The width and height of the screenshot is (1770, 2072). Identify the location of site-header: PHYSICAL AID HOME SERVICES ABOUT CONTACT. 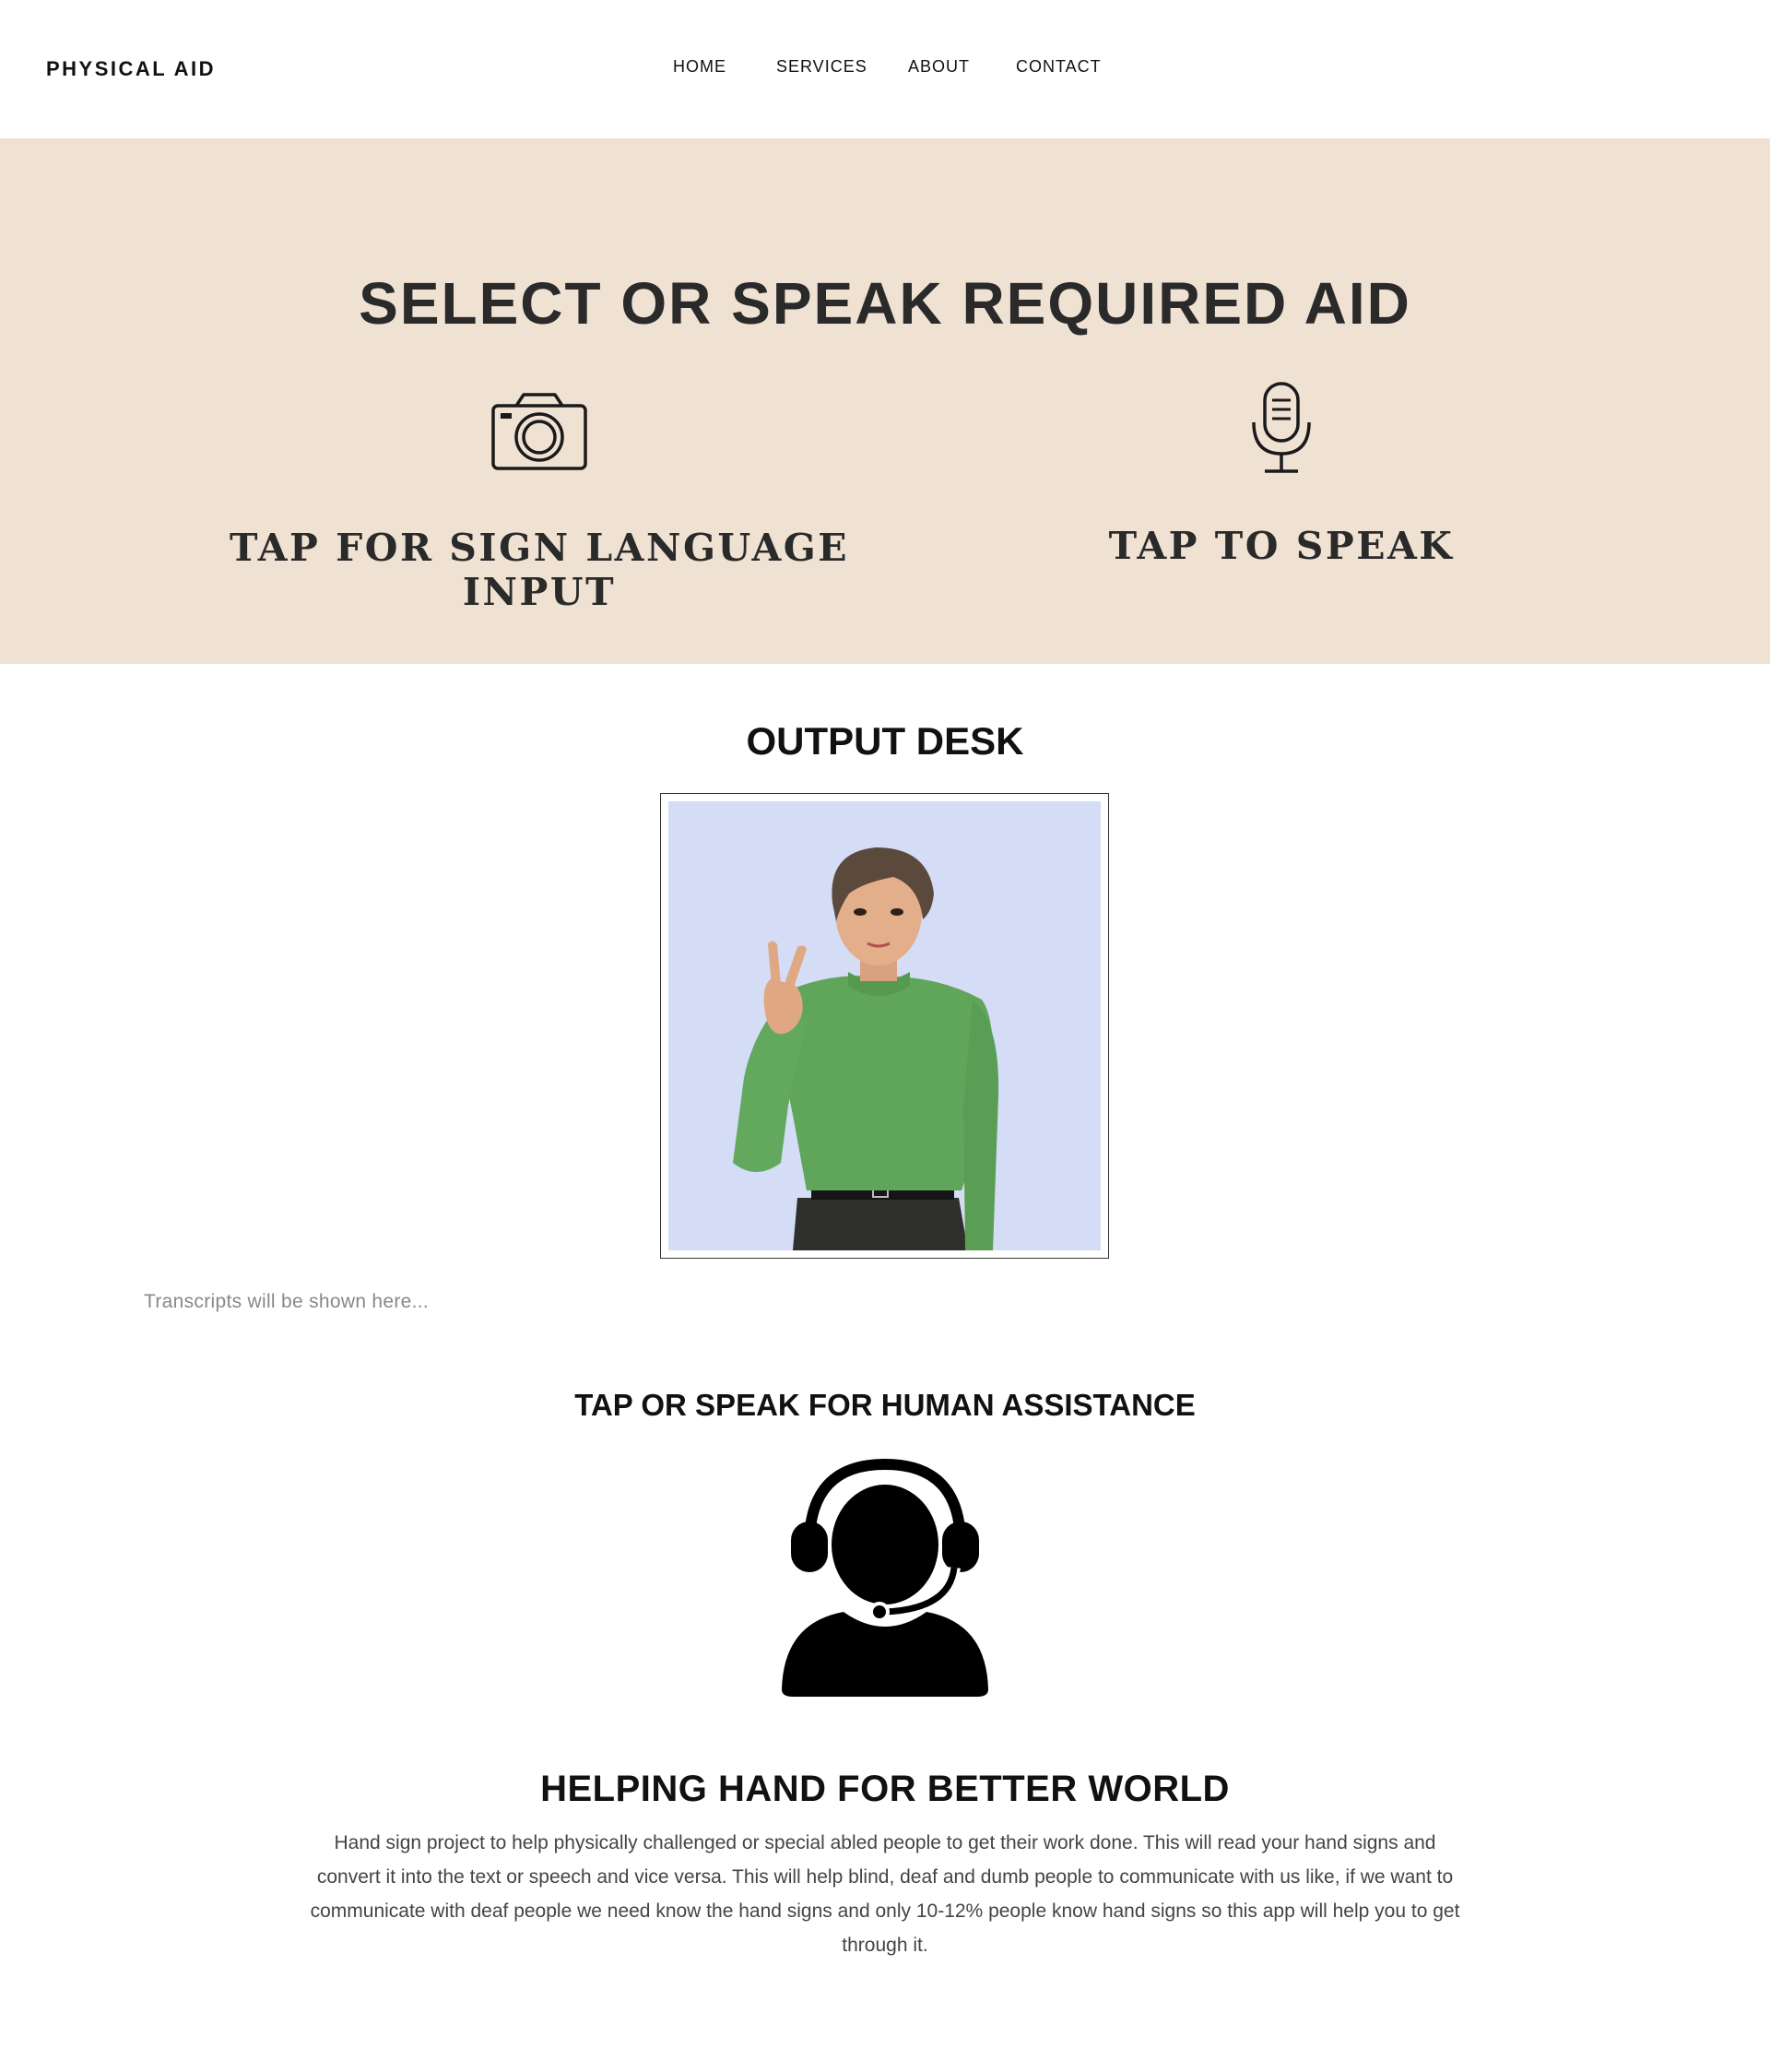
(885, 70).